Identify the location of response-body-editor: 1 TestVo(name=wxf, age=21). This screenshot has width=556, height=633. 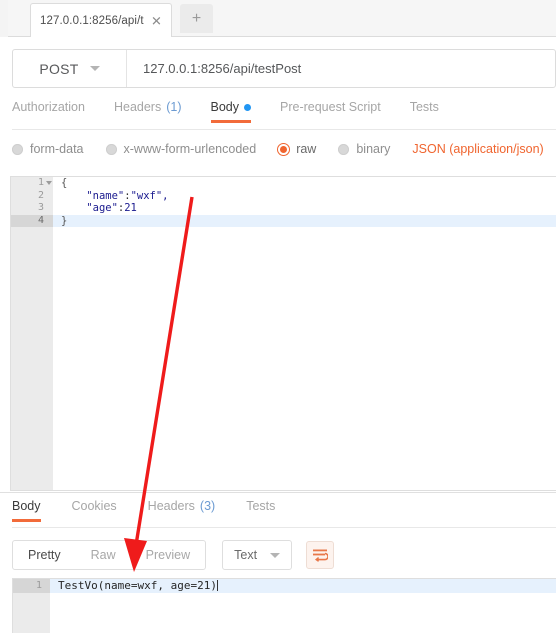
(284, 605).